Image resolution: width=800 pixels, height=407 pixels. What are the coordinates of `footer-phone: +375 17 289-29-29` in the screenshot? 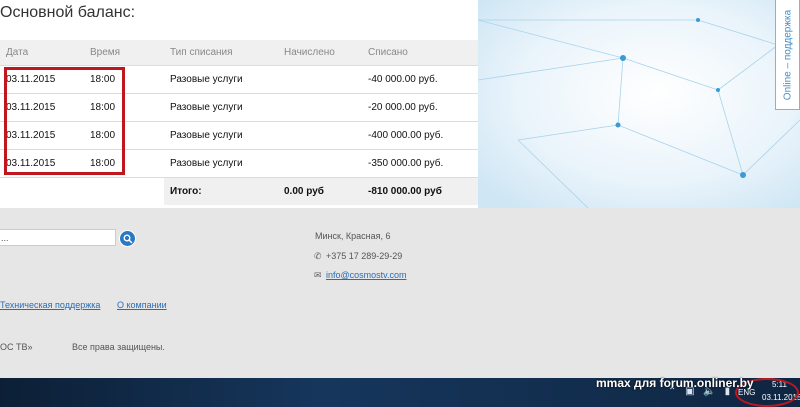 It's located at (364, 256).